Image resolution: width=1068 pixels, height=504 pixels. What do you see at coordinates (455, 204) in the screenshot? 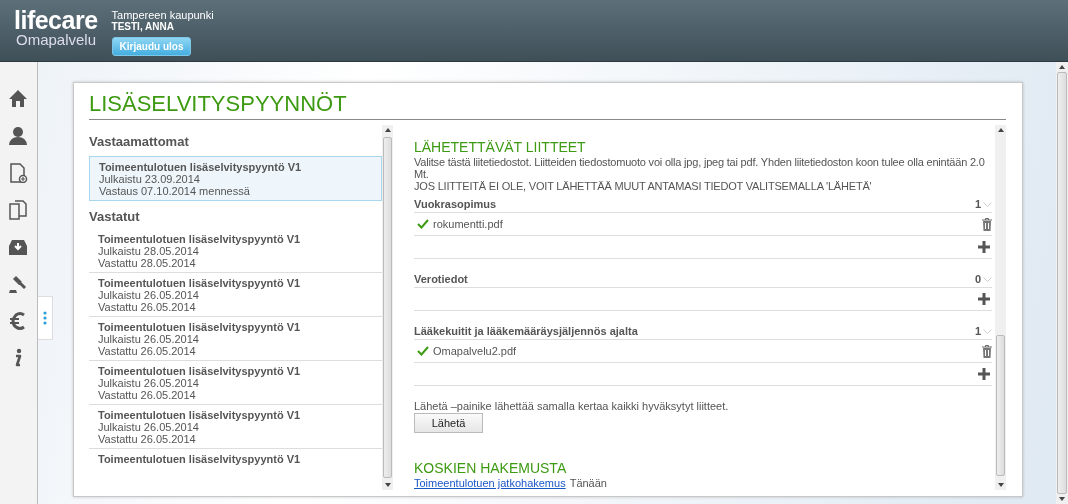
I see `attachment-category: Vuokrasopimus` at bounding box center [455, 204].